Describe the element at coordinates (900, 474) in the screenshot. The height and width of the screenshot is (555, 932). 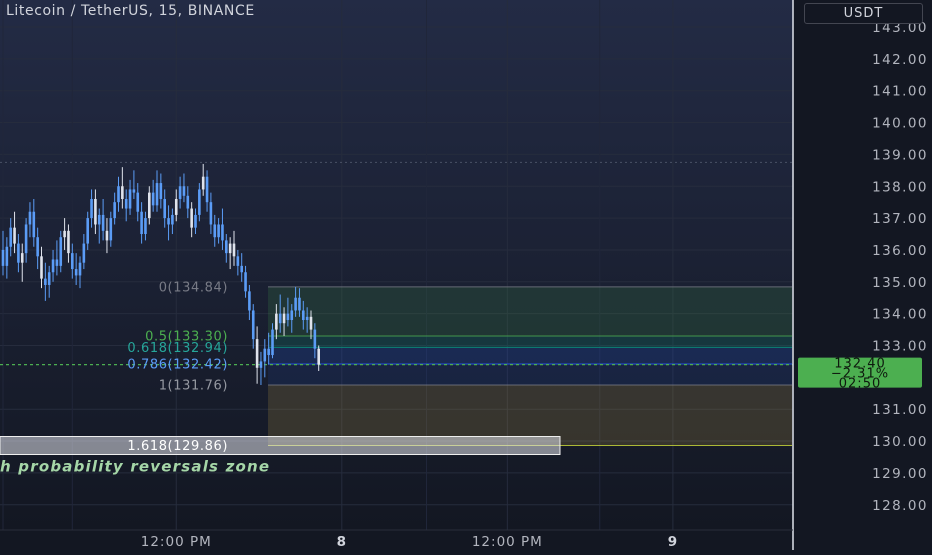
I see `price-tick-label: 129.00` at that location.